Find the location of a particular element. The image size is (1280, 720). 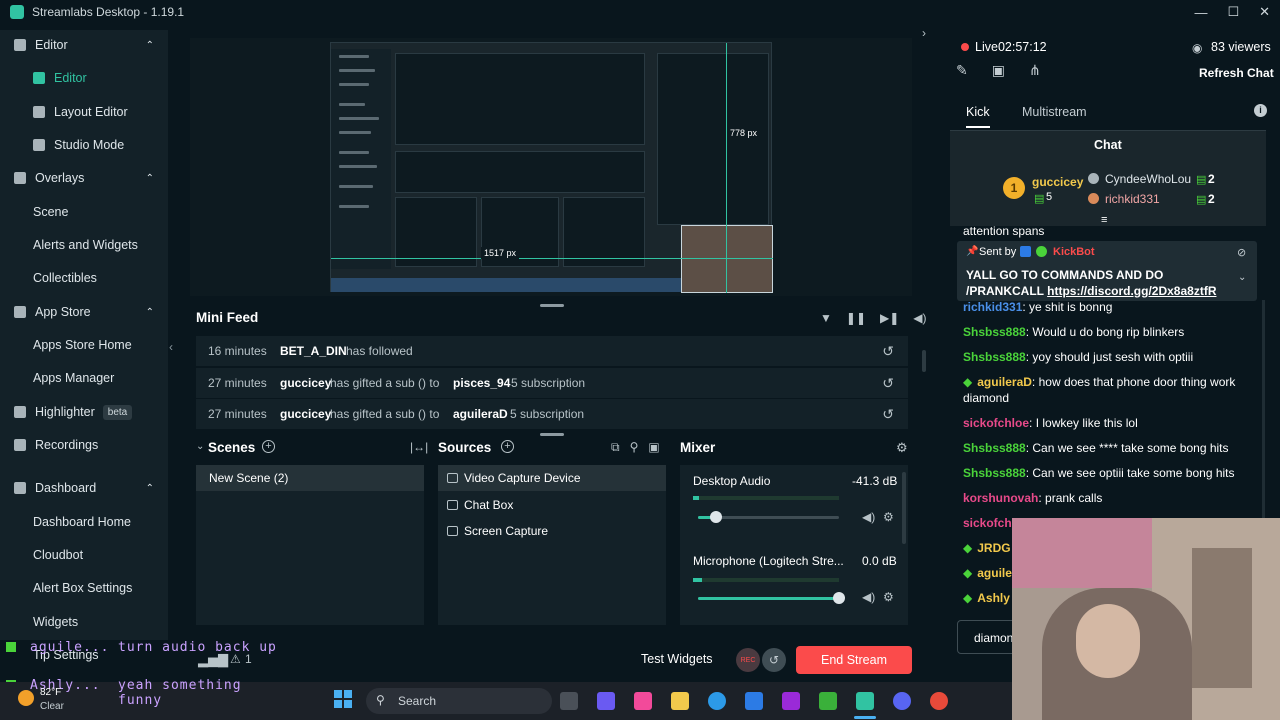

preview-selected-source is located at coordinates (727, 259).